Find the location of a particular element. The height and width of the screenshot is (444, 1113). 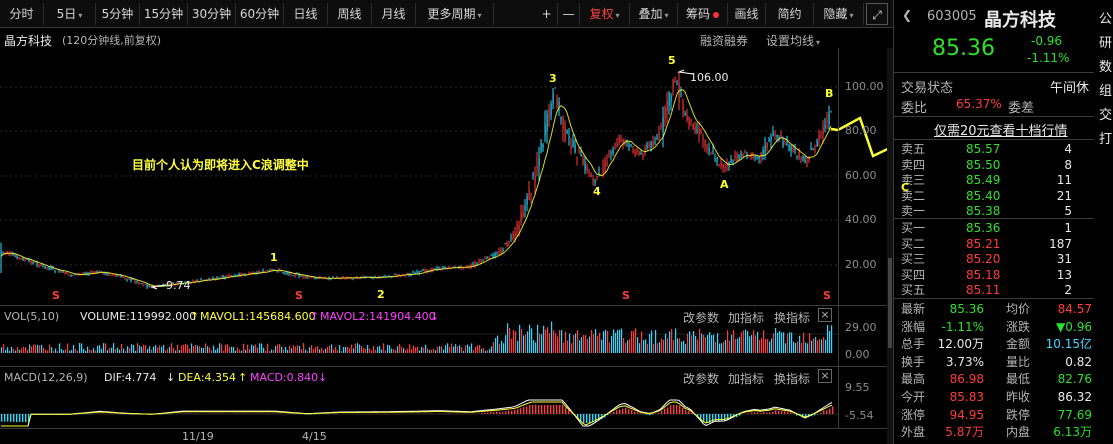

period-30min: 30分钟 is located at coordinates (212, 14).